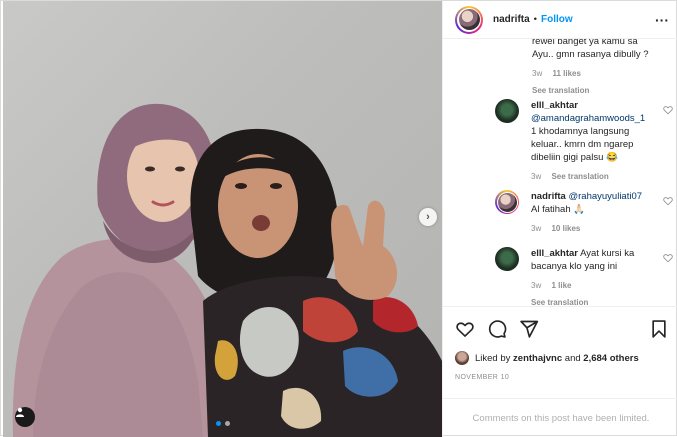  Describe the element at coordinates (659, 329) in the screenshot. I see `bookmark-icon` at that location.